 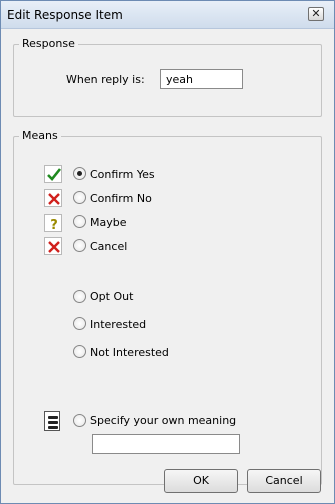 I want to click on response-group: Response When reply is:, so click(x=167, y=77).